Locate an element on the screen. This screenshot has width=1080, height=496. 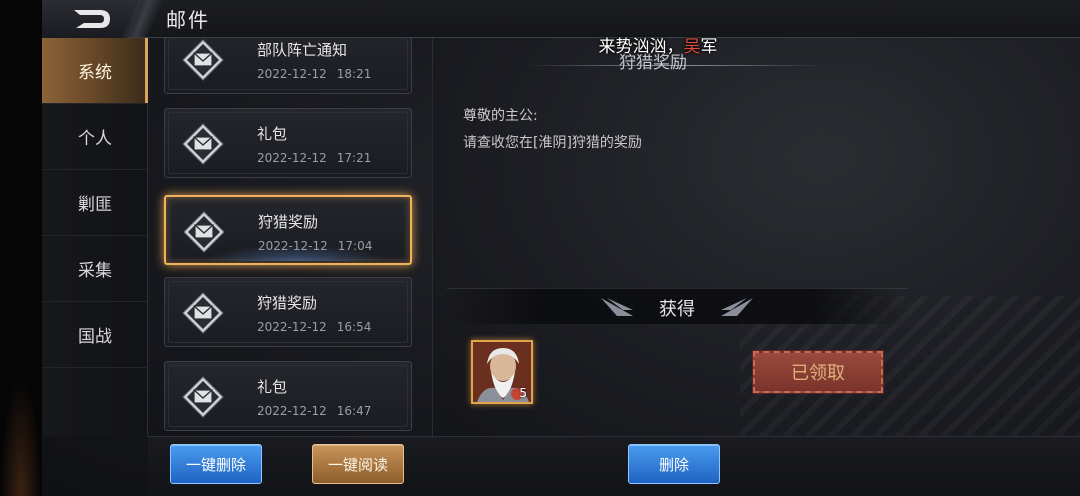
obtain-label: 获得 is located at coordinates (677, 309).